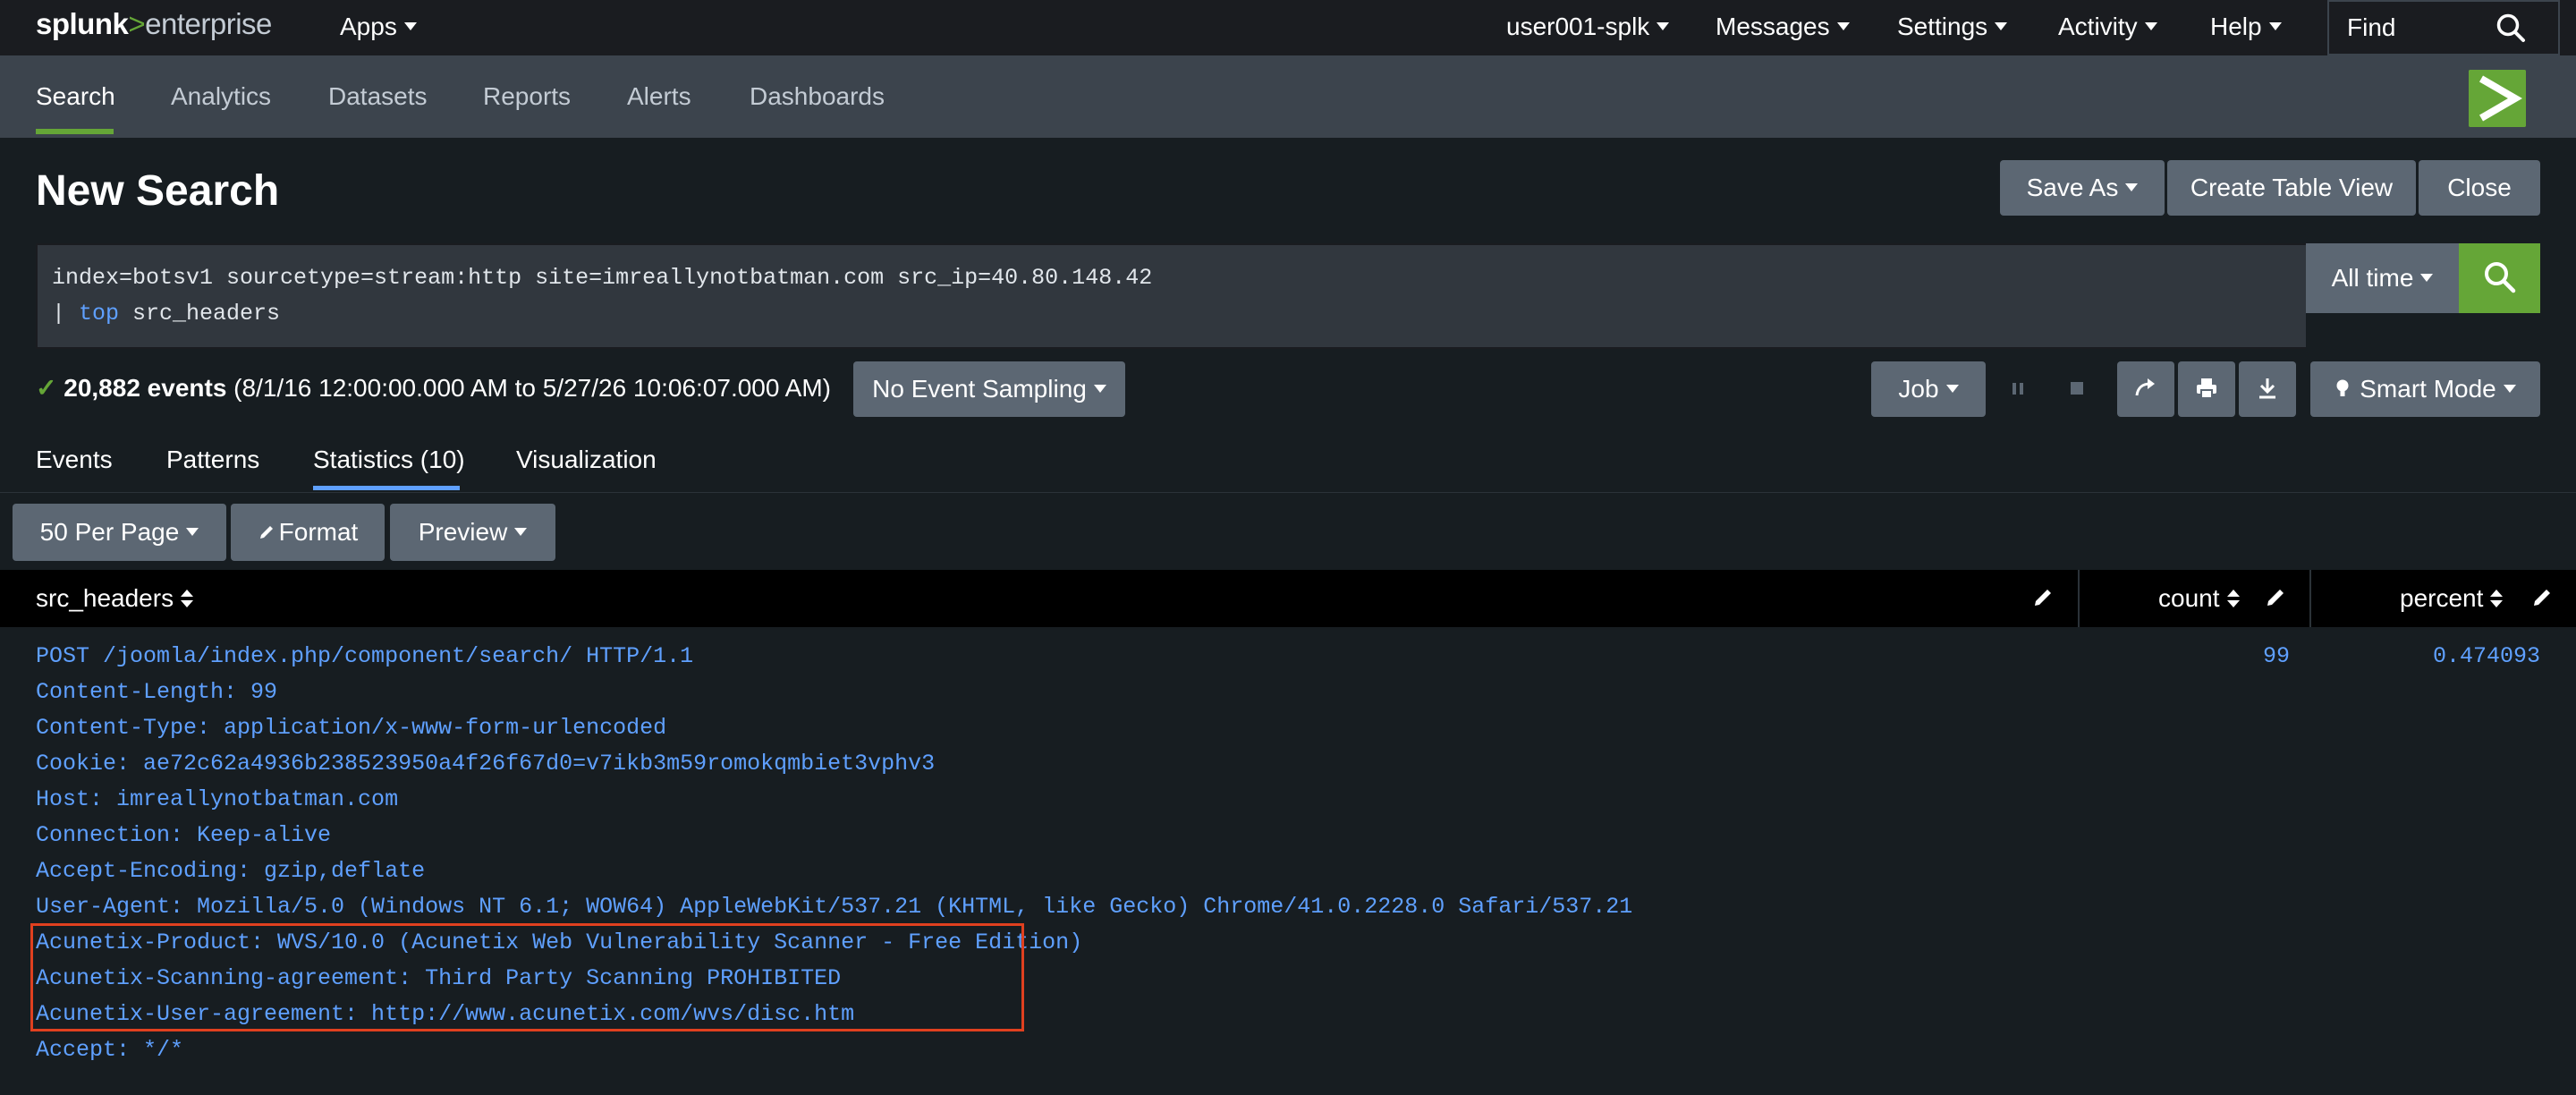 This screenshot has height=1095, width=2576. What do you see at coordinates (2428, 389) in the screenshot?
I see `search-mode-label: Smart Mode` at bounding box center [2428, 389].